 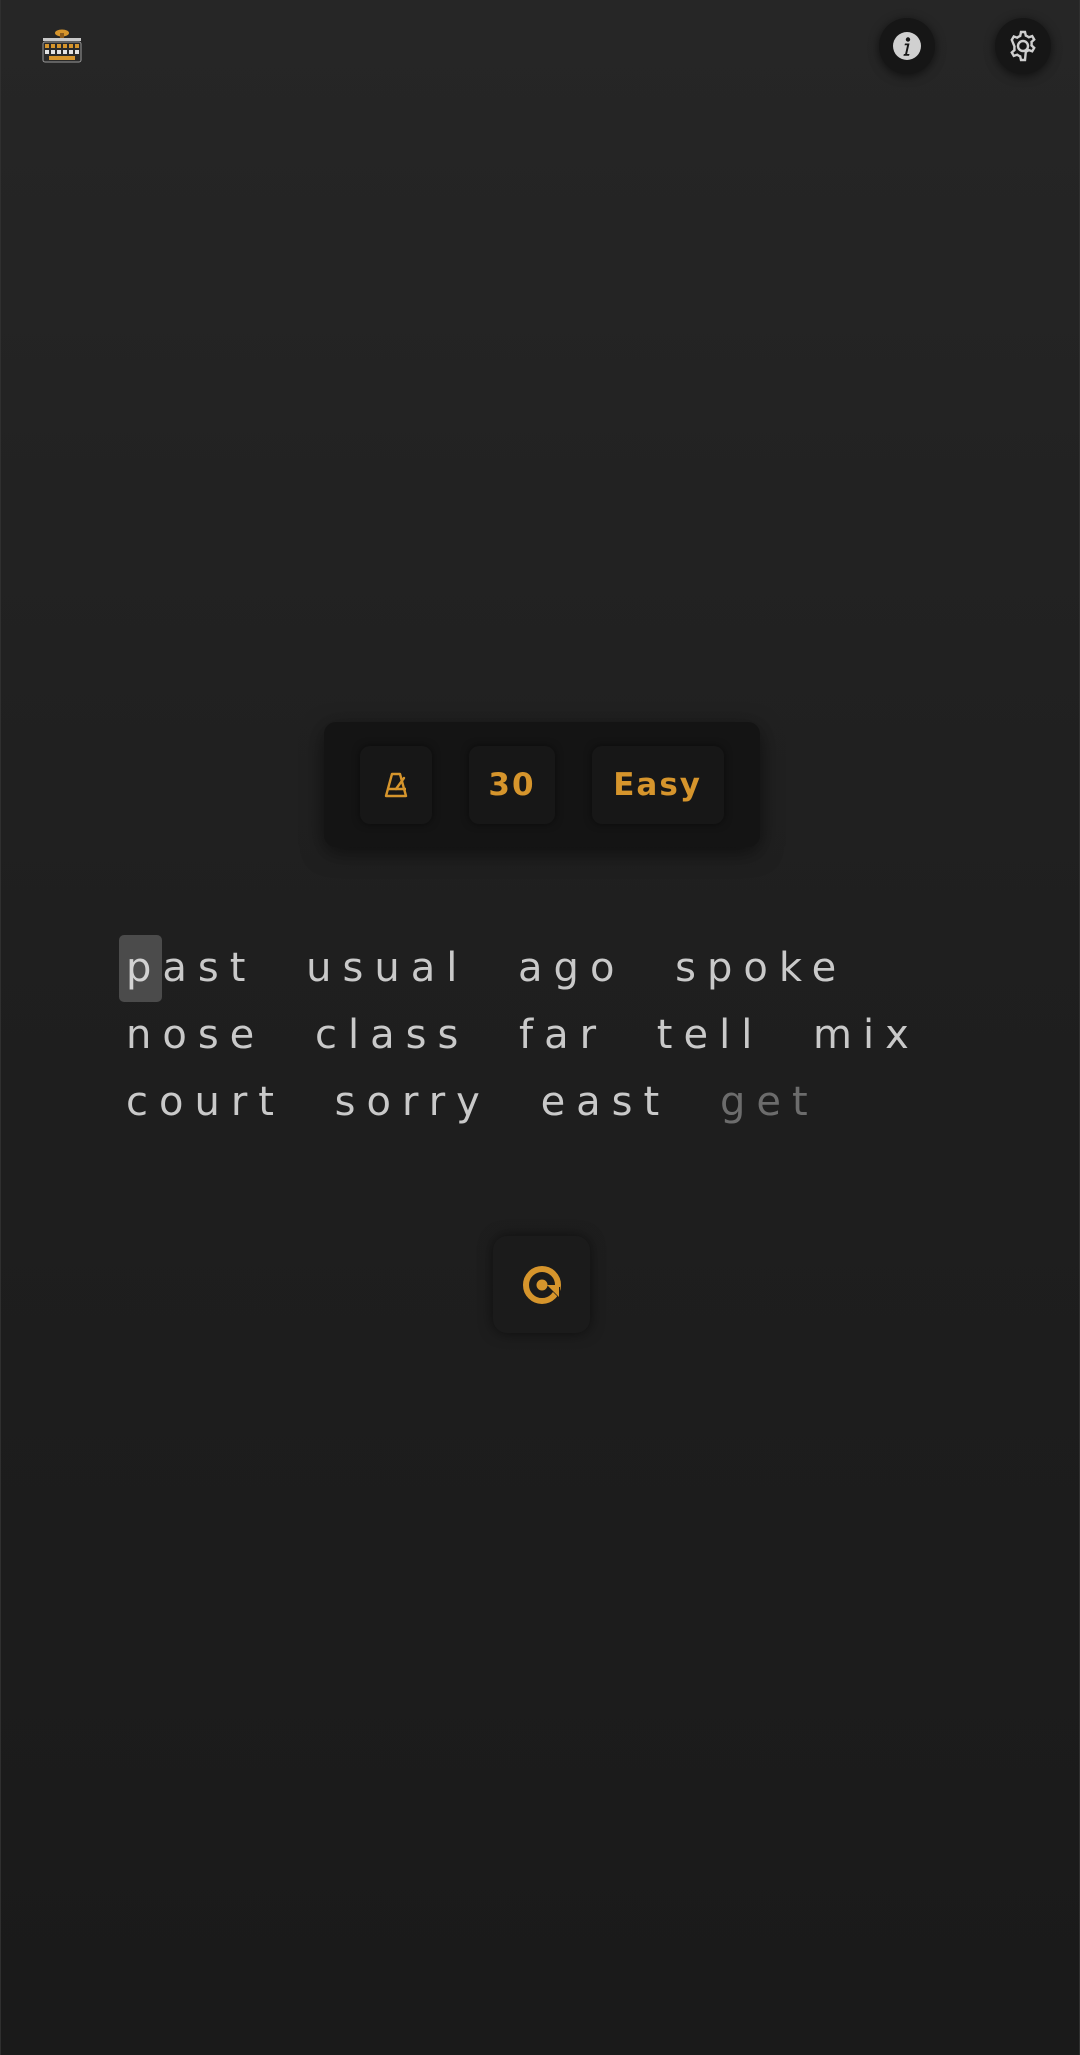 I want to click on word: nose, so click(x=196, y=1035).